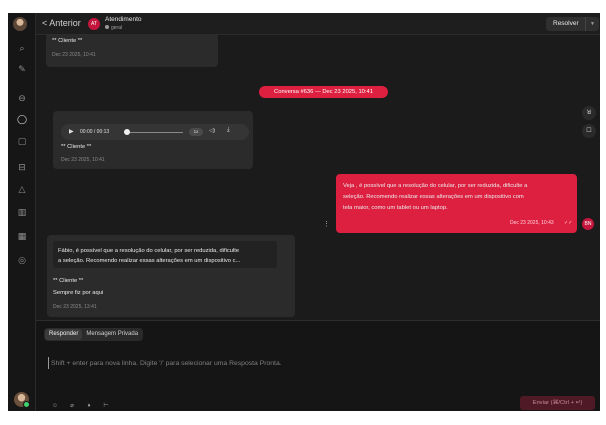  Describe the element at coordinates (64, 334) in the screenshot. I see `tab-reply: Responder` at that location.